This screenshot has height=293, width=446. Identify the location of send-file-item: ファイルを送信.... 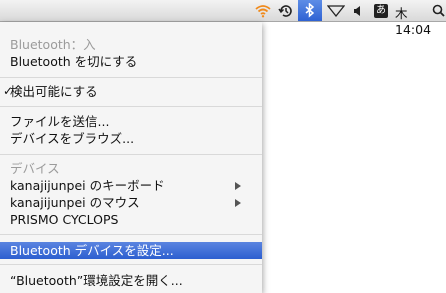
(131, 121).